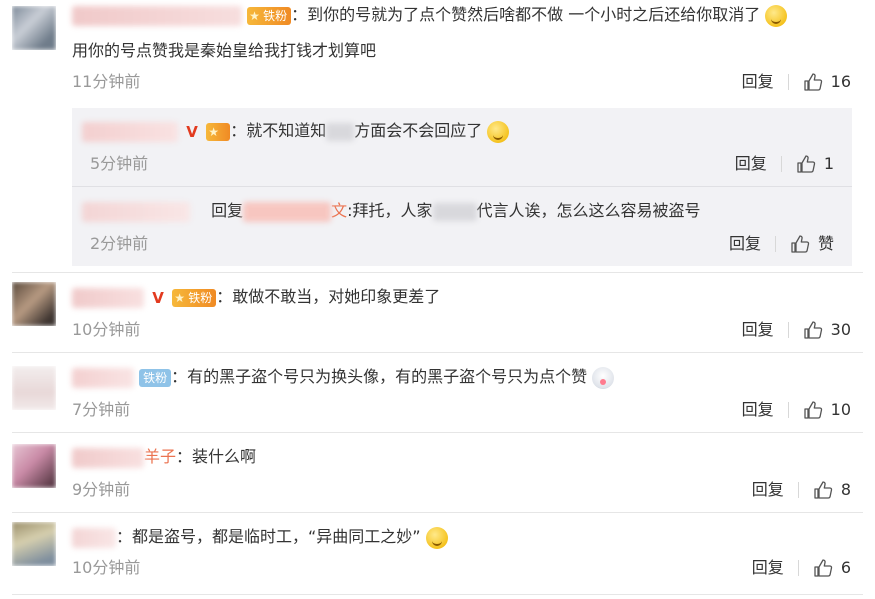 The width and height of the screenshot is (875, 599). Describe the element at coordinates (437, 316) in the screenshot. I see `comment-2: V 铁粉：敢做不敢当，对她印象更差了 10分钟前 回复 30` at that location.